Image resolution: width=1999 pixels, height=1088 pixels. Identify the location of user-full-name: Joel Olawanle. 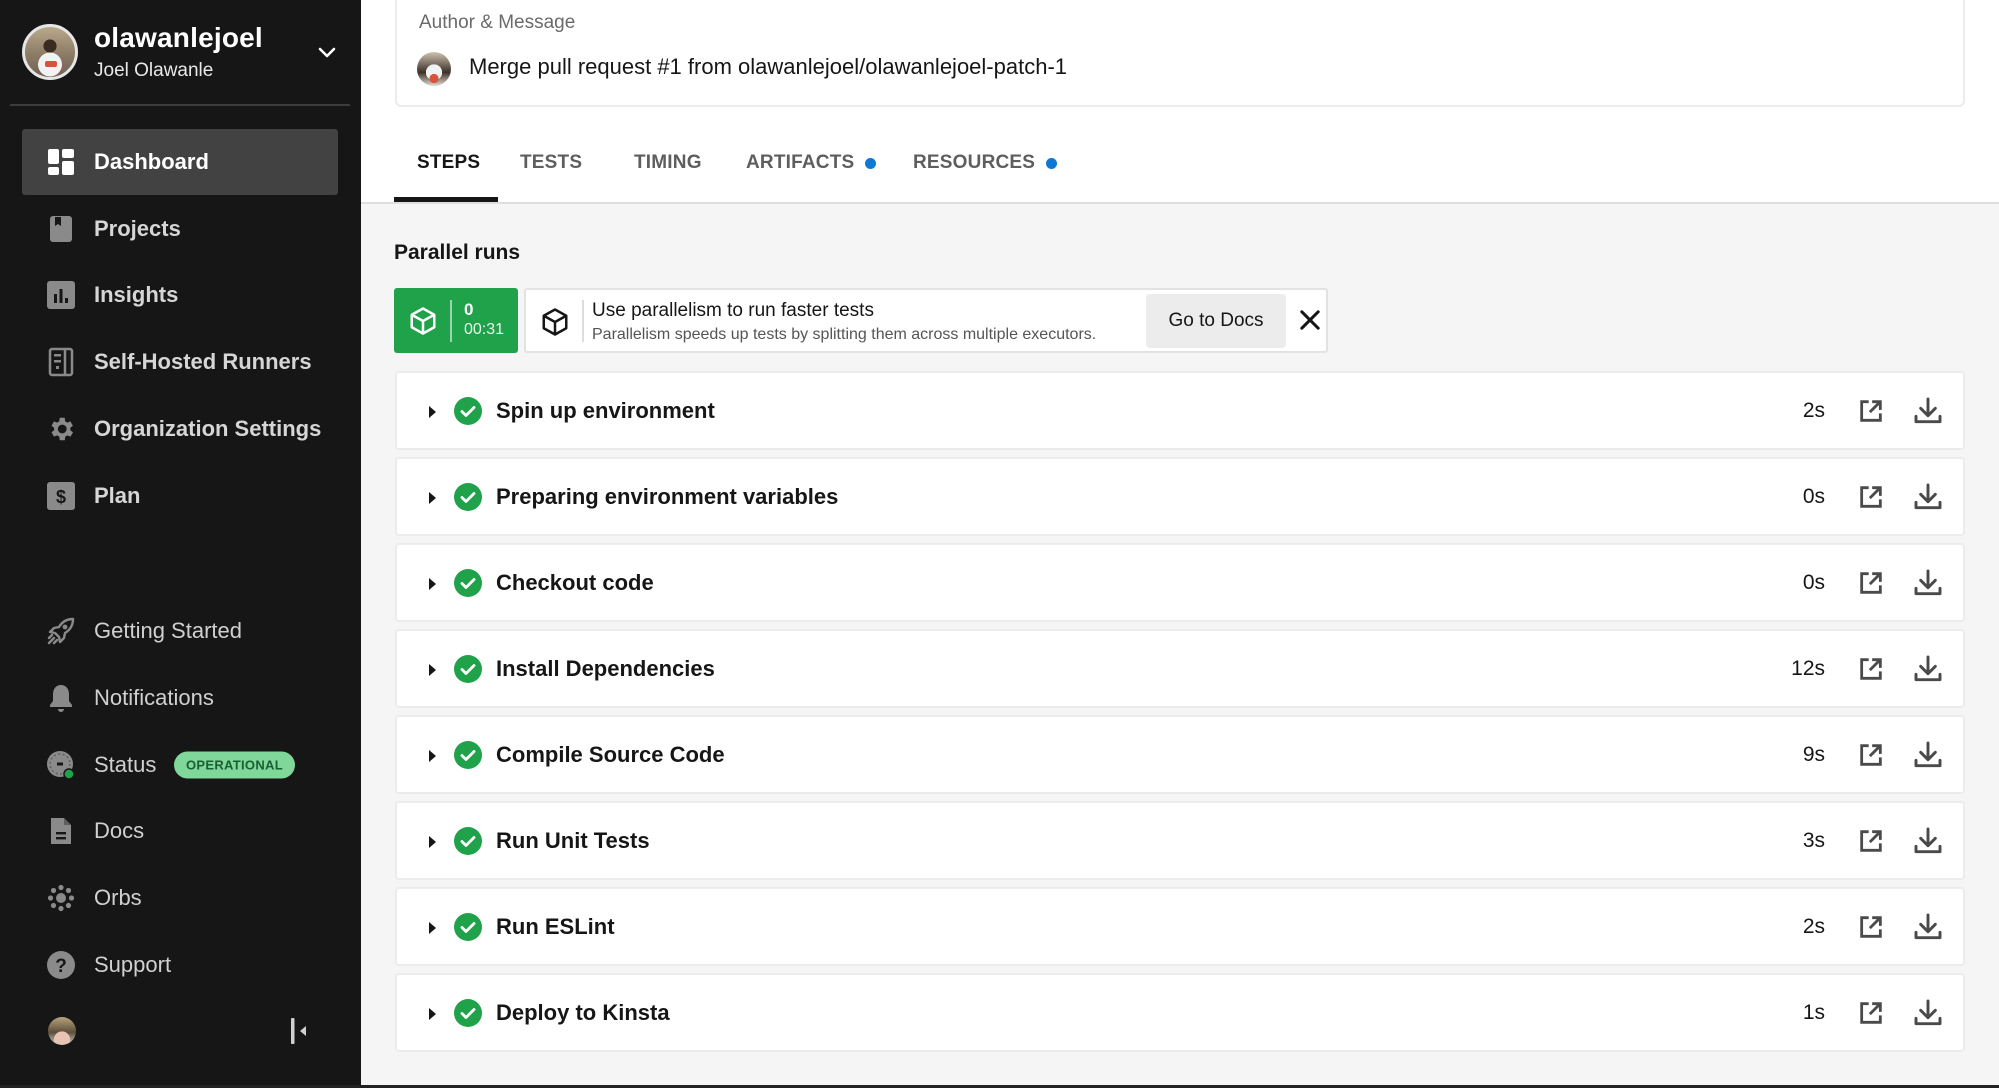
(154, 70).